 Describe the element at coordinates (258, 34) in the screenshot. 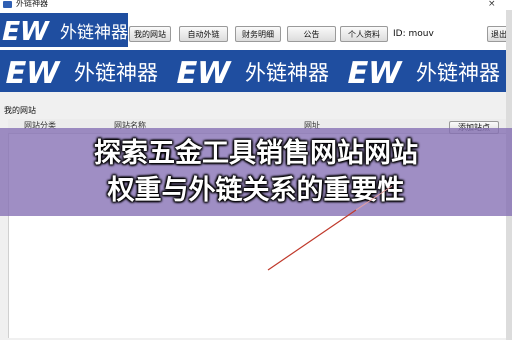

I see `tab-finance: 财务明细` at that location.